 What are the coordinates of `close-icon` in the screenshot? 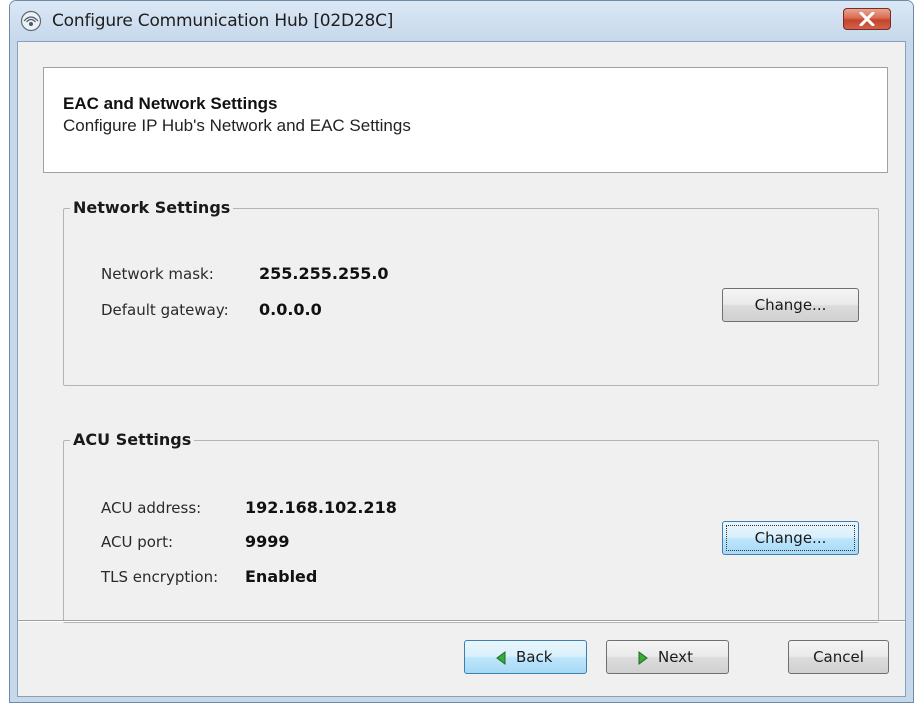 It's located at (867, 19).